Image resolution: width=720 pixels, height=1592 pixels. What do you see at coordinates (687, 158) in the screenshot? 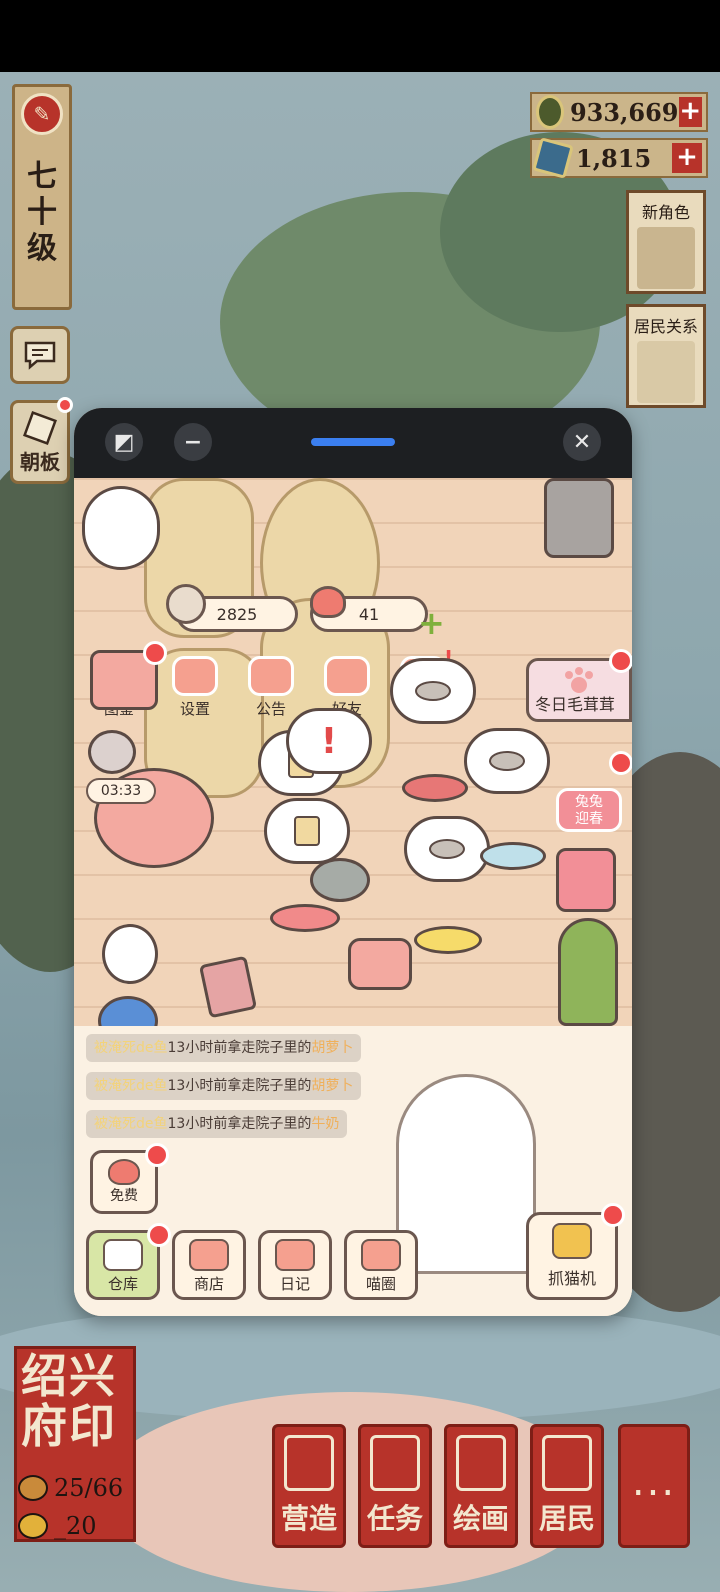
I see `add-gems-button: +` at bounding box center [687, 158].